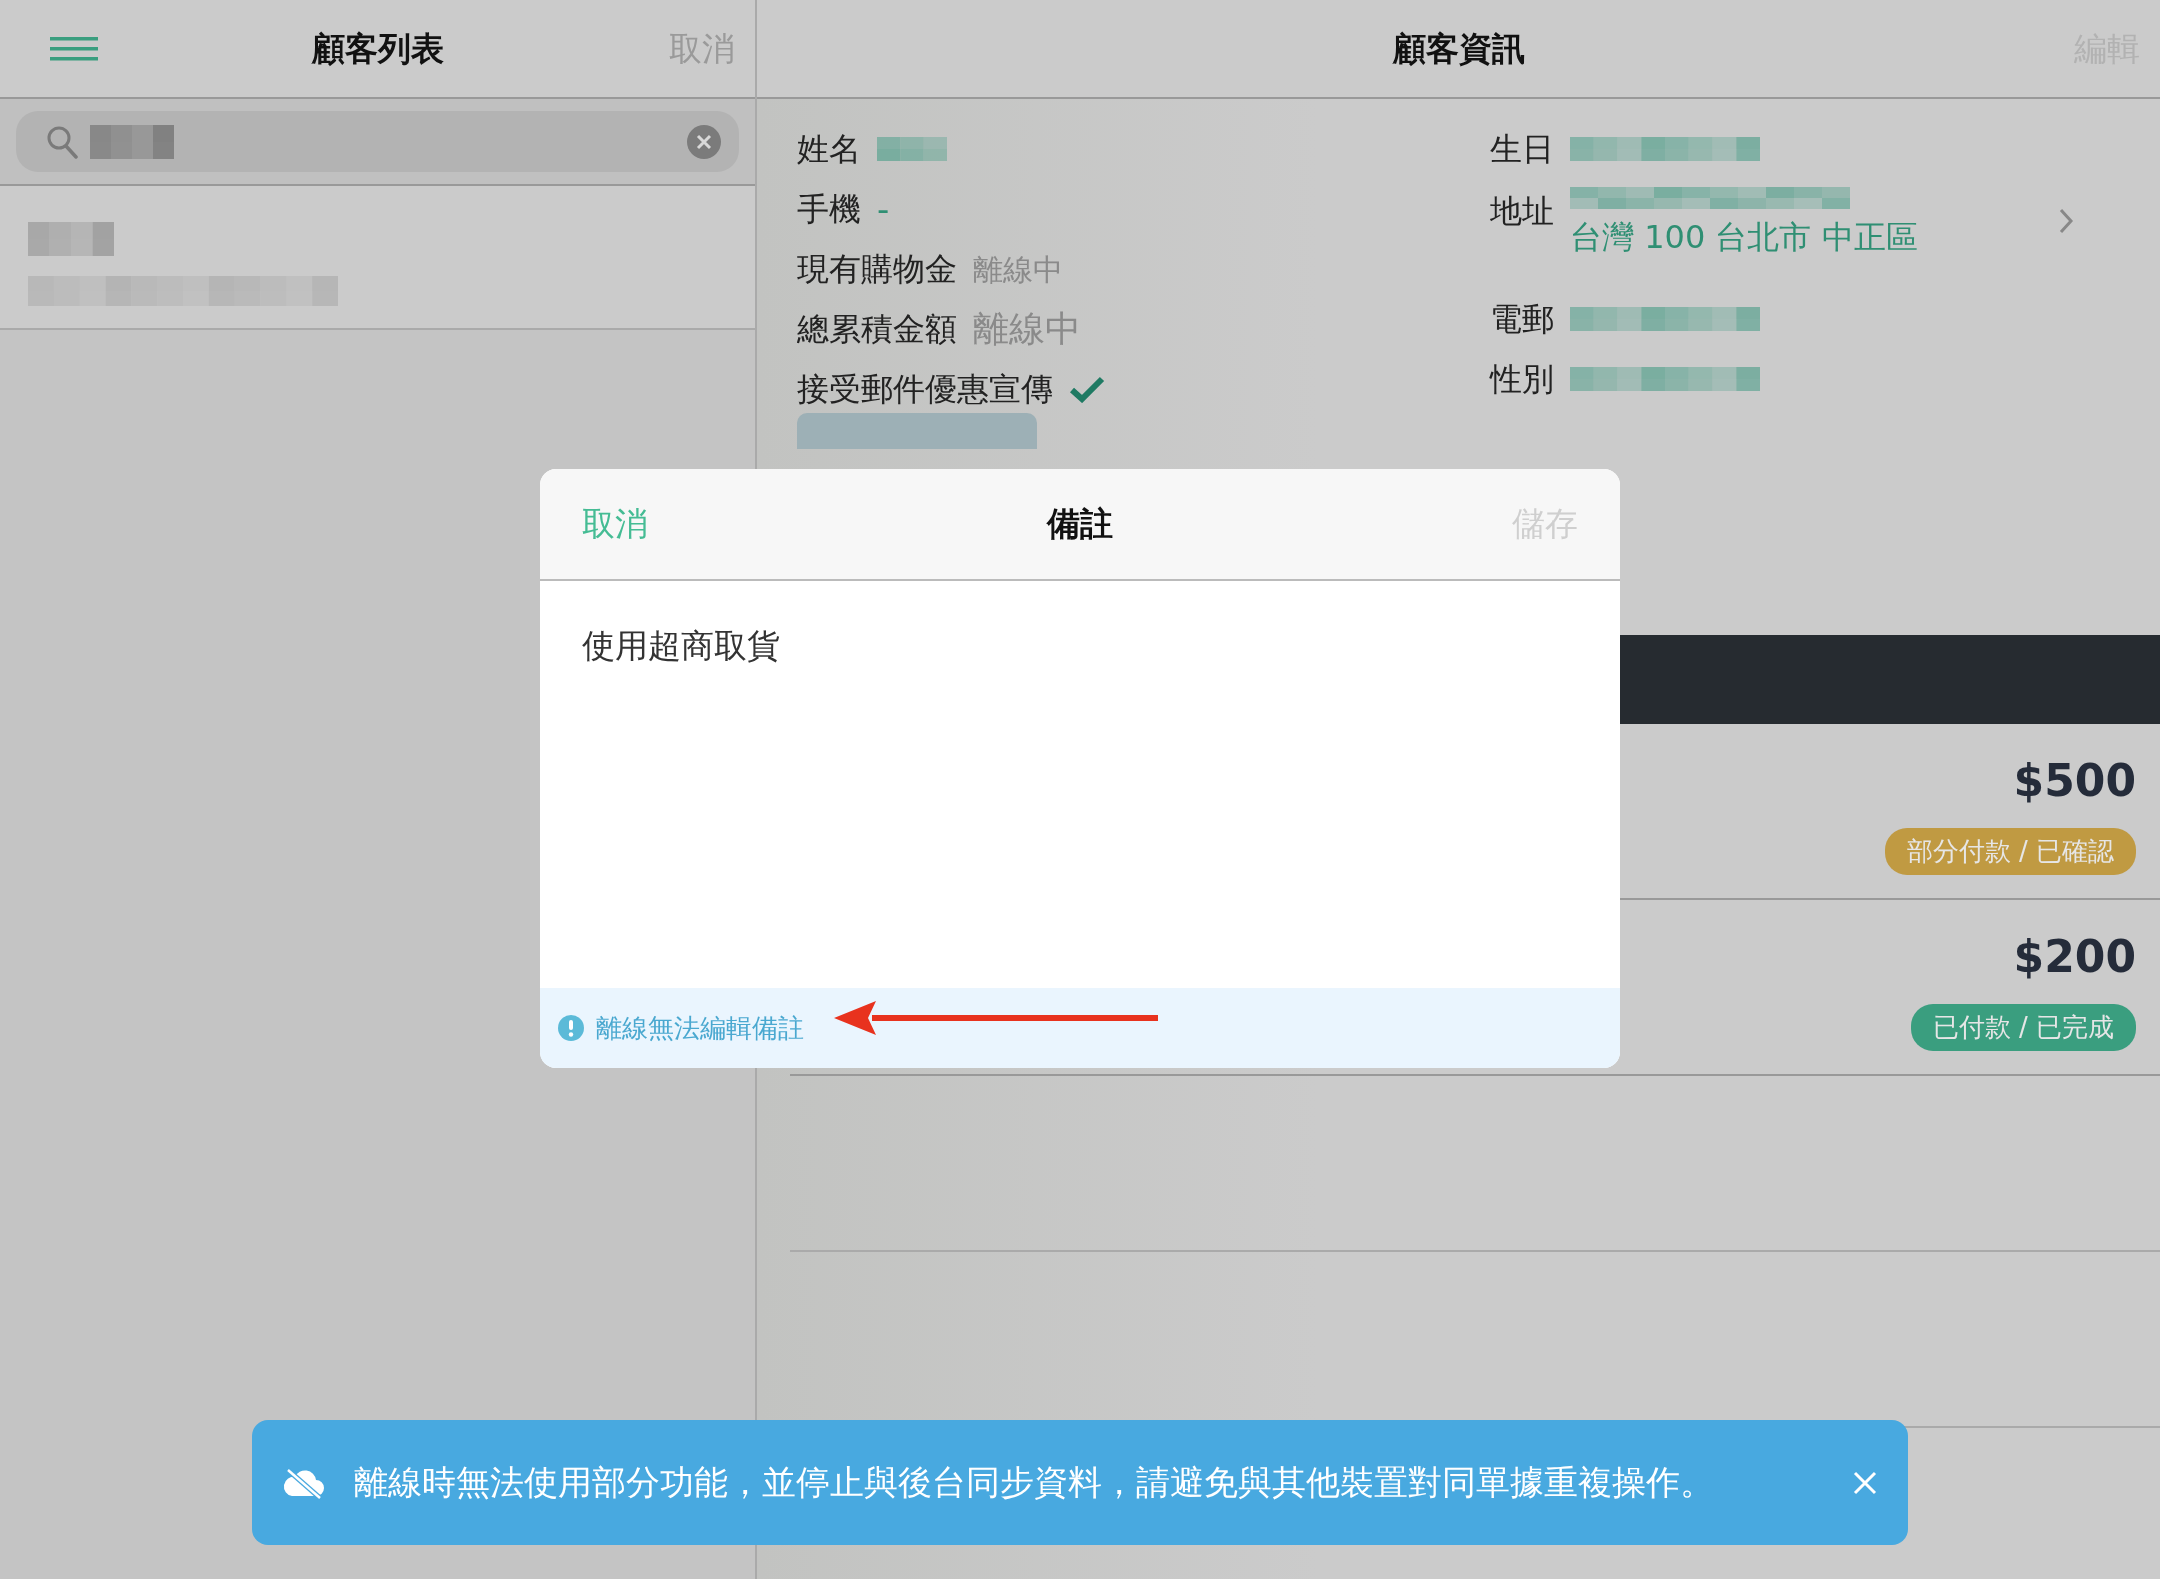 Image resolution: width=2160 pixels, height=1579 pixels. Describe the element at coordinates (377, 48) in the screenshot. I see `panel-title: 顧客列表` at that location.